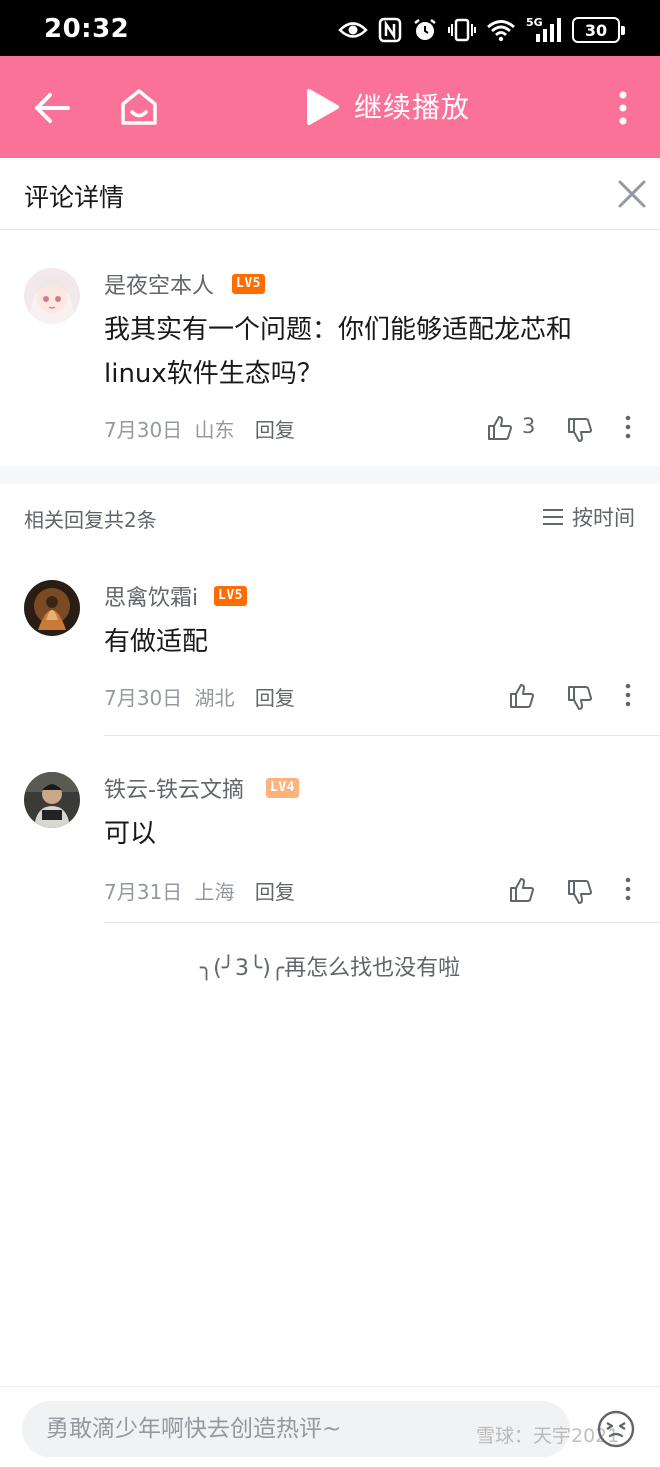  What do you see at coordinates (603, 518) in the screenshot?
I see `sort-label: 按时间` at bounding box center [603, 518].